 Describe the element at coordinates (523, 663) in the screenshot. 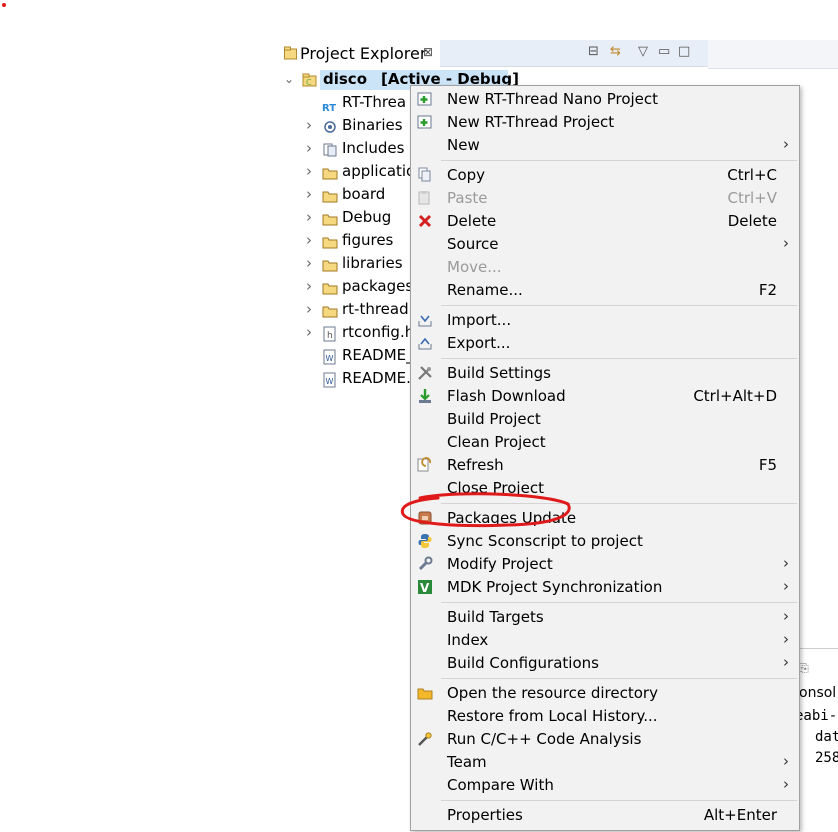

I see `menu-item-label: Build Configurations` at that location.